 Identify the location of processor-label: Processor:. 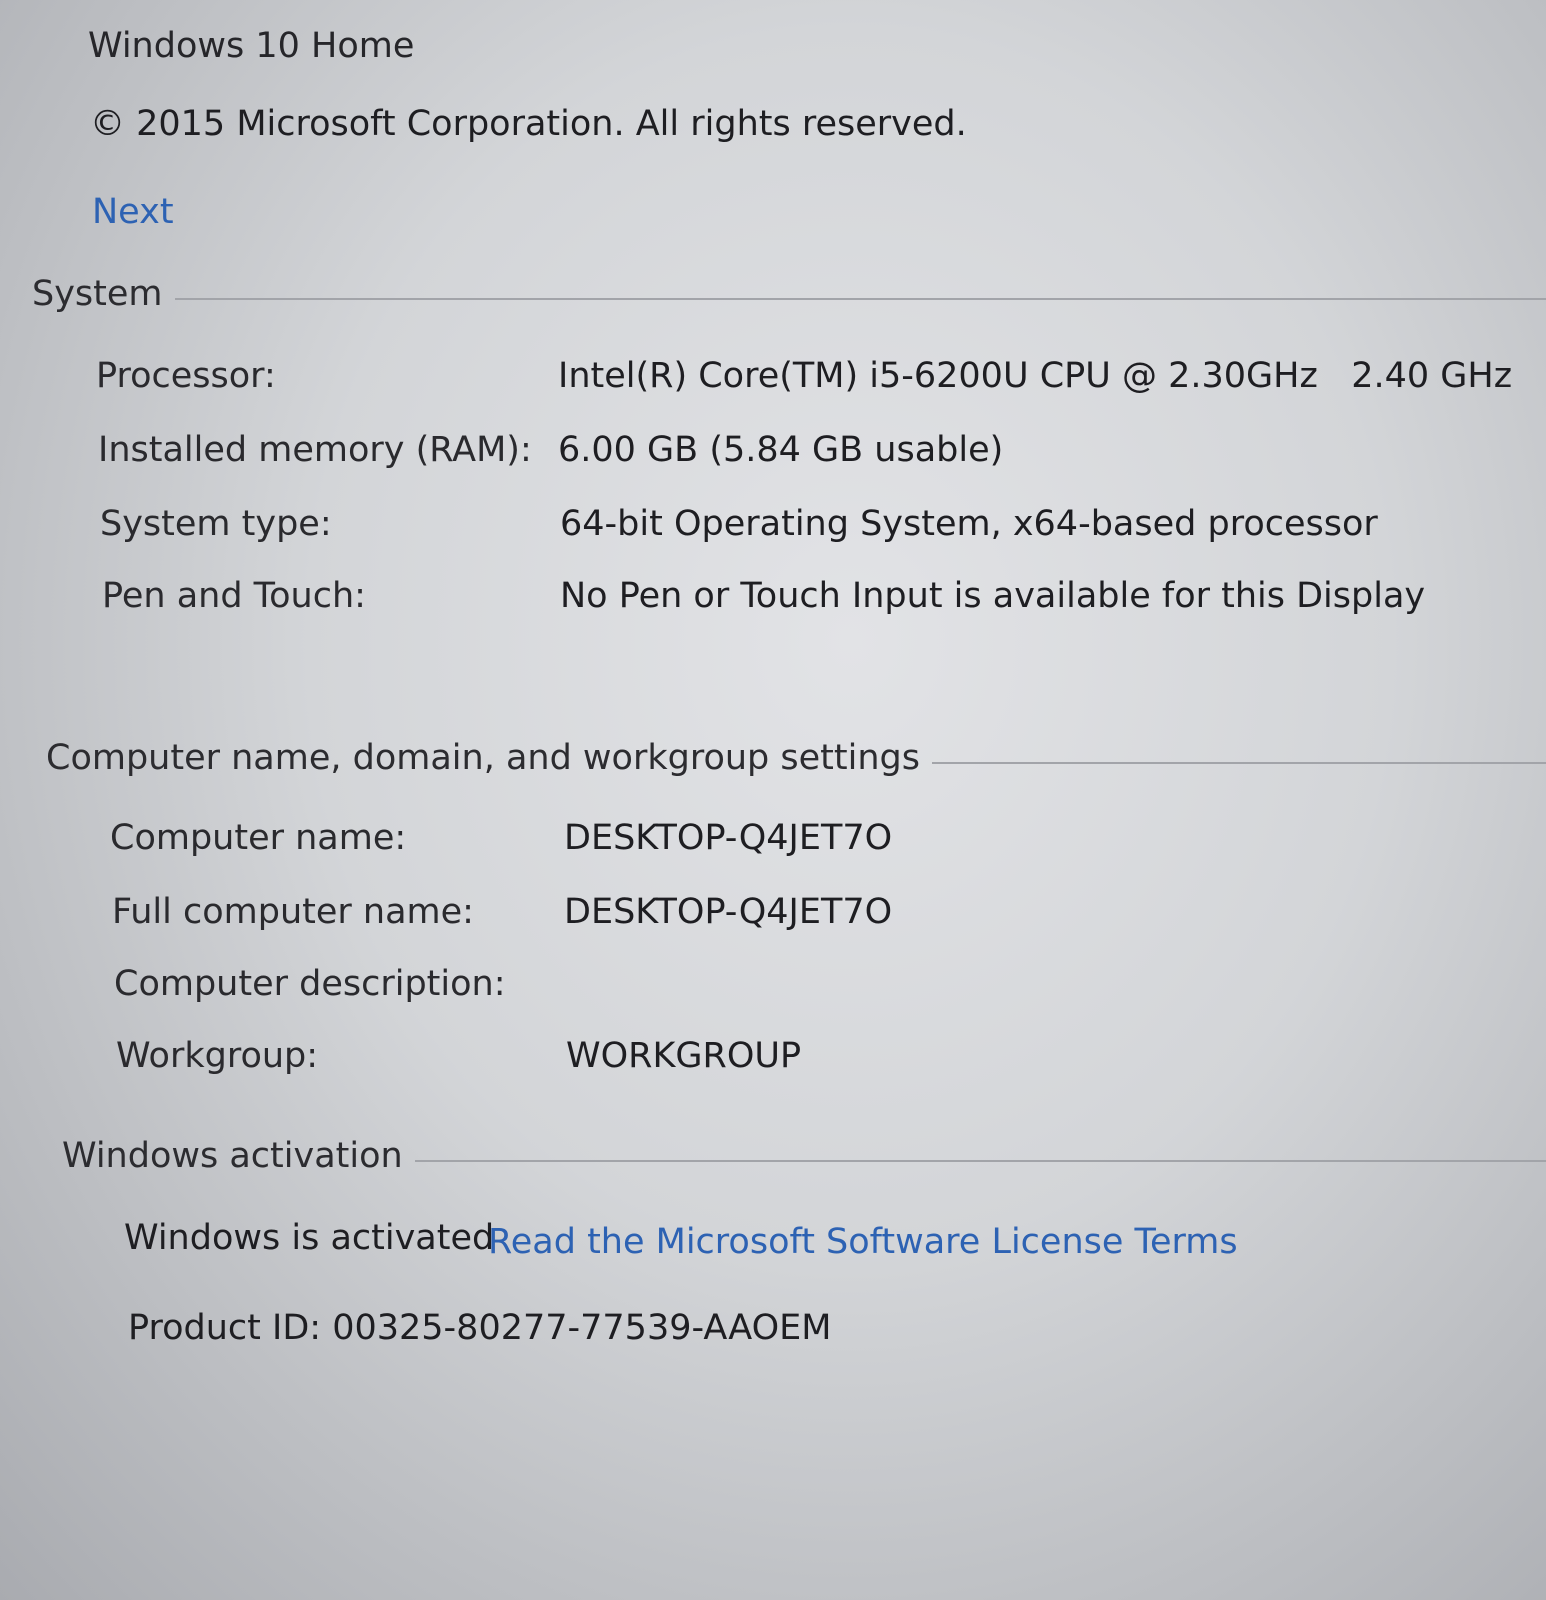
(186, 376).